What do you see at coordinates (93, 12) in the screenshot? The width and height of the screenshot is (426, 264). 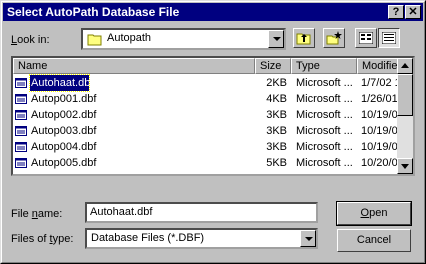 I see `window-title: Select AutoPath Database File` at bounding box center [93, 12].